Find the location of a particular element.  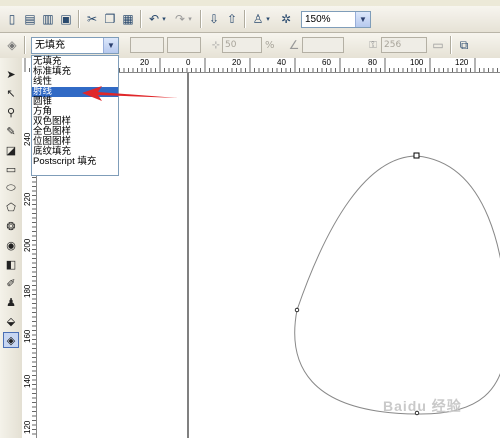

shape-tool-icon: ↖ is located at coordinates (11, 93).